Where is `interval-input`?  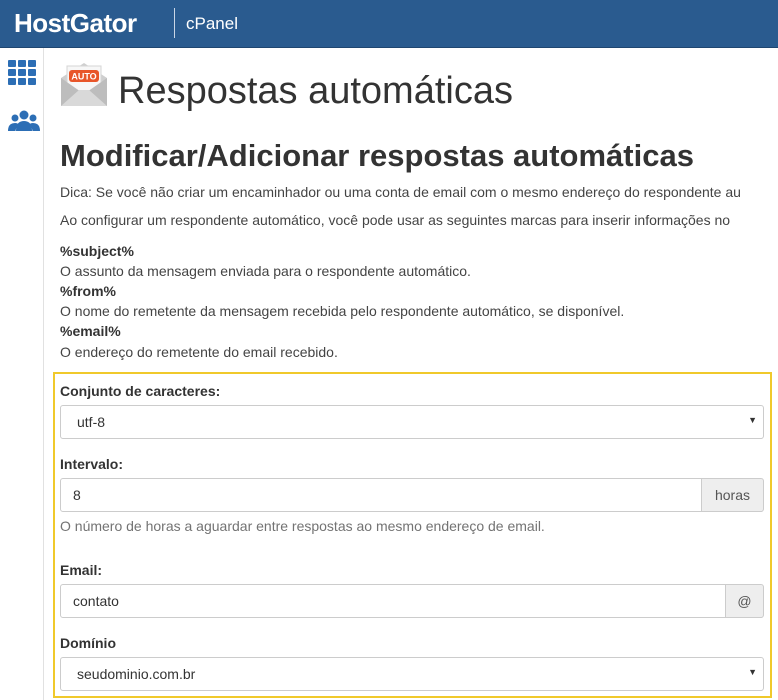 interval-input is located at coordinates (381, 495).